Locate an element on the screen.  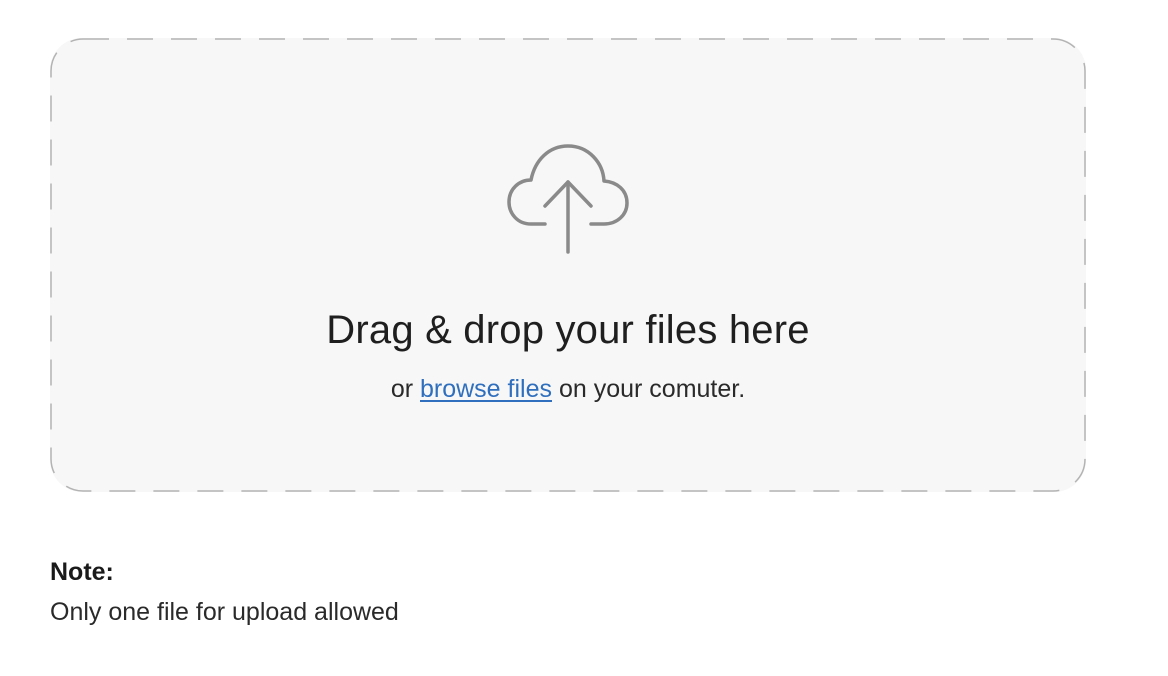
subtitle-suffix: on your comuter. is located at coordinates (652, 389).